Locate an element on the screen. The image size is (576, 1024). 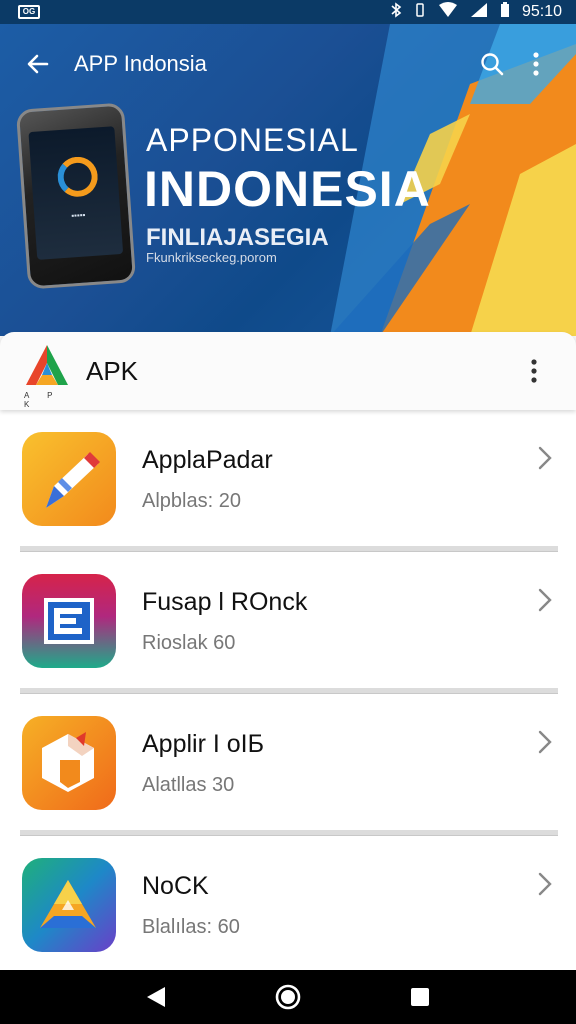
app-subtitle: Rioslak 60 is located at coordinates (189, 643).